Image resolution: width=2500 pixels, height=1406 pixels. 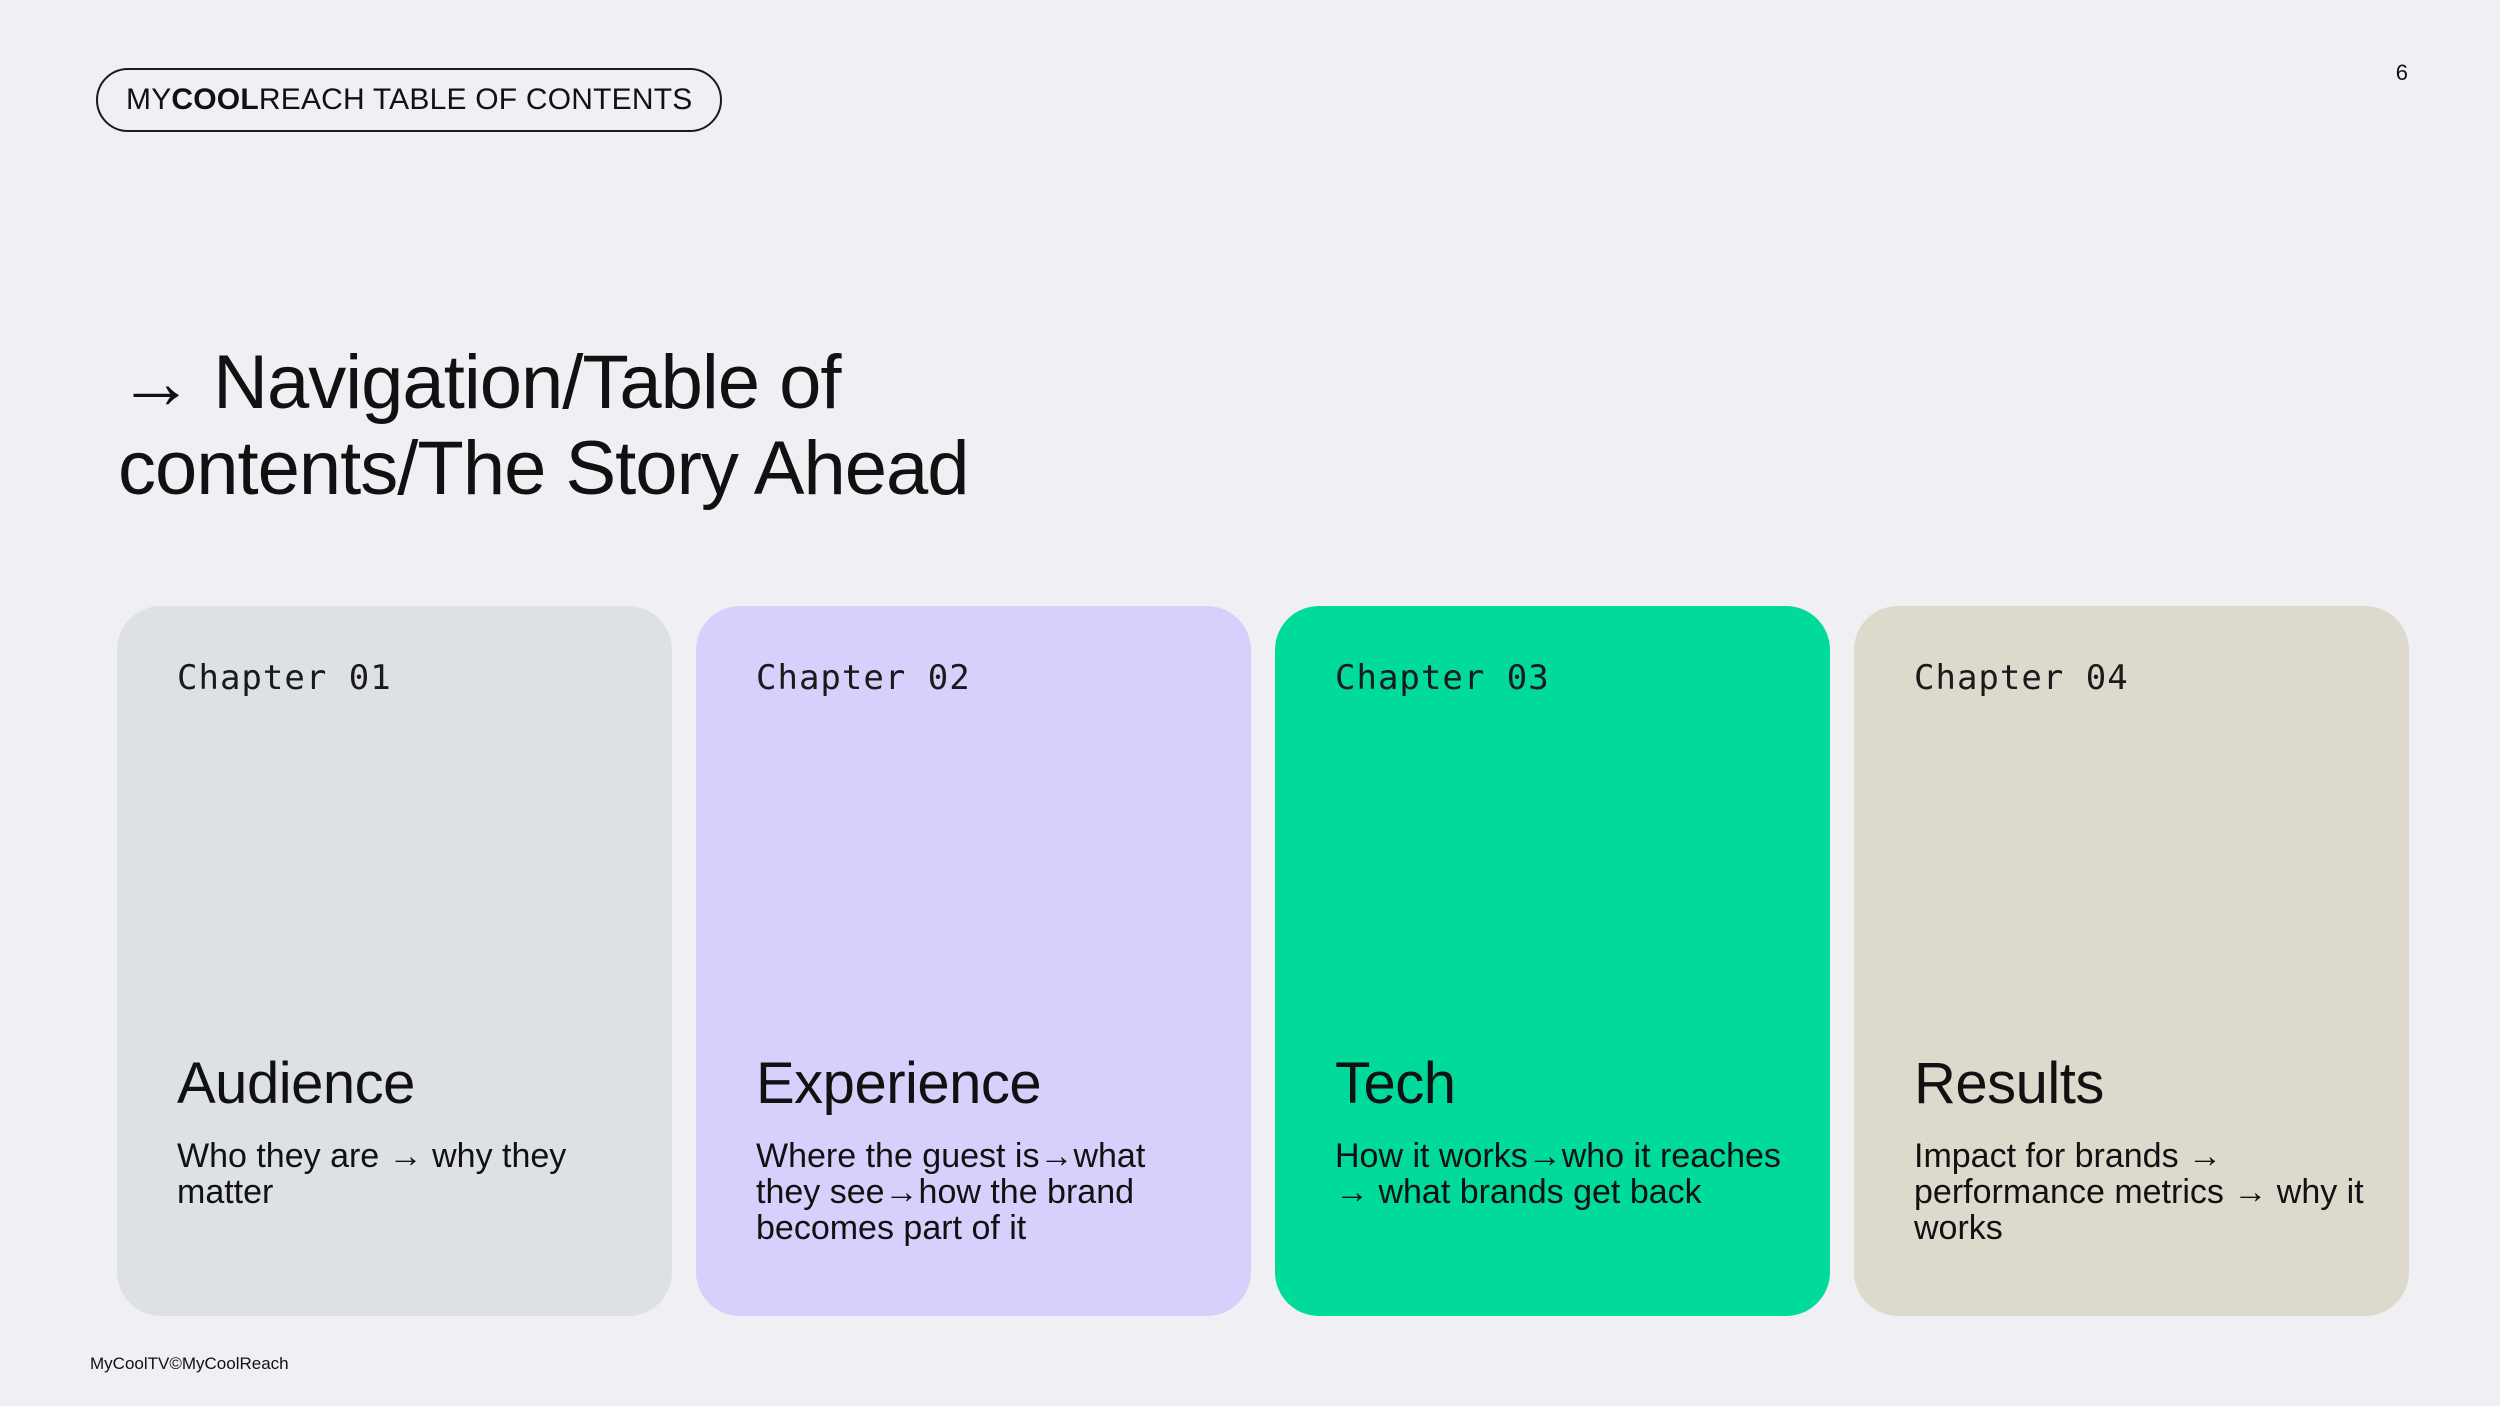 What do you see at coordinates (863, 678) in the screenshot?
I see `chapter-label: Chapter 02` at bounding box center [863, 678].